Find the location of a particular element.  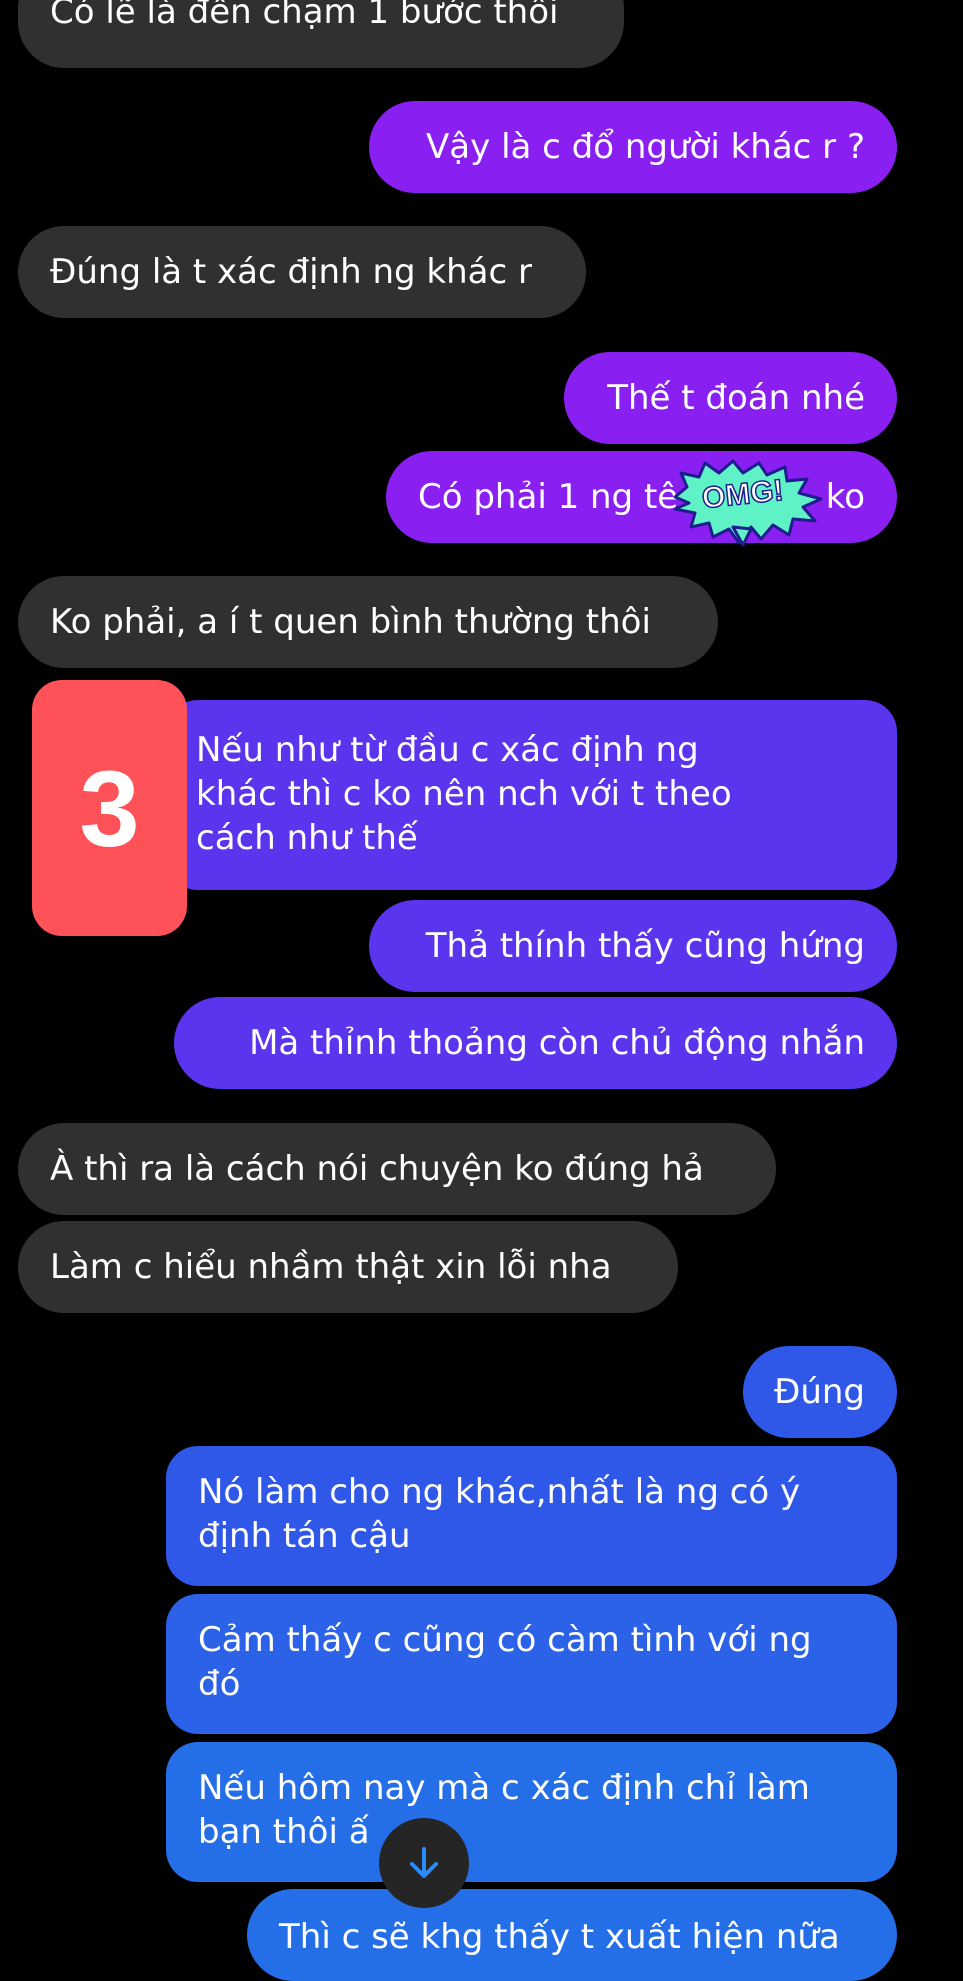

message-text: Đúng is located at coordinates (819, 1392).